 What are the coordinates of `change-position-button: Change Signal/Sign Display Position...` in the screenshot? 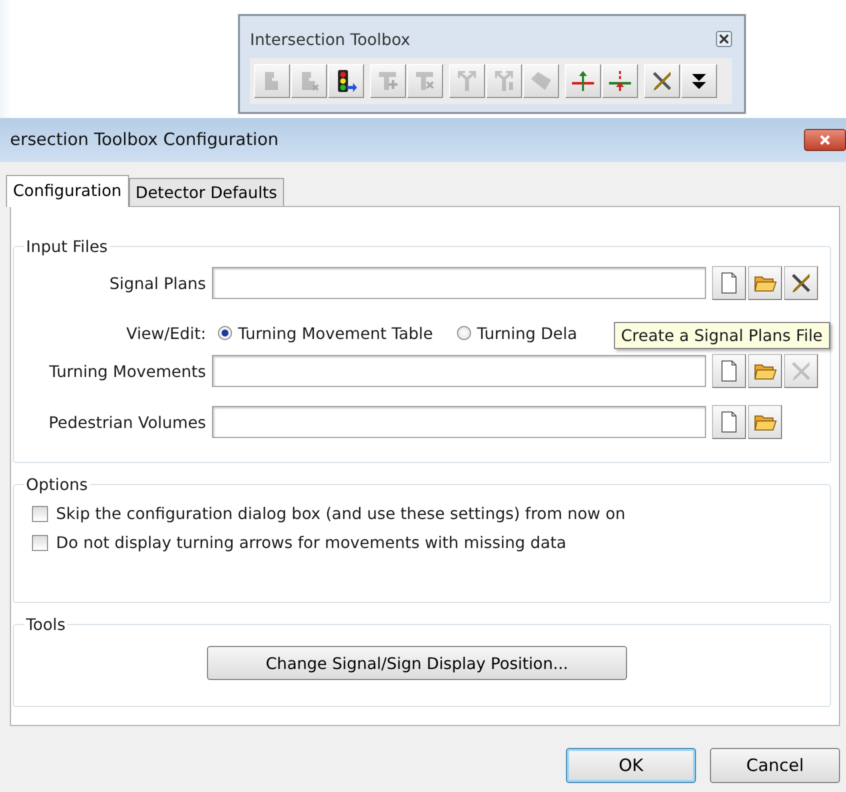 It's located at (417, 663).